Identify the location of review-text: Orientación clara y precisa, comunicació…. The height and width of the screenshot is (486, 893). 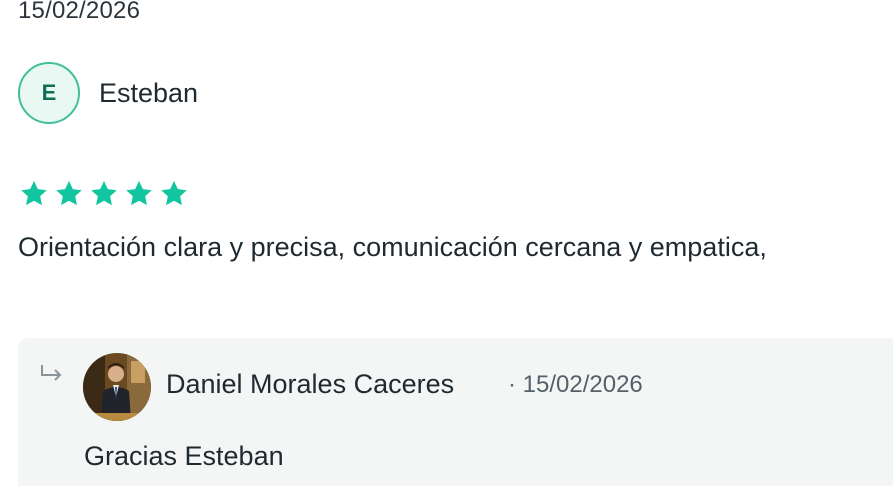
(392, 247).